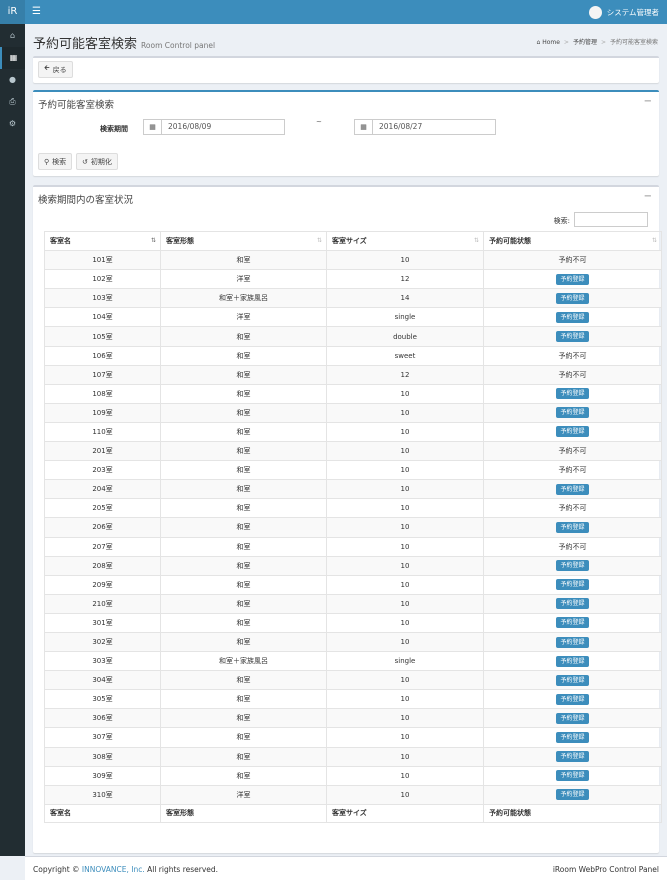 Image resolution: width=667 pixels, height=880 pixels. What do you see at coordinates (102, 241) in the screenshot?
I see `column-header-room-name: 客室名 ⇅` at bounding box center [102, 241].